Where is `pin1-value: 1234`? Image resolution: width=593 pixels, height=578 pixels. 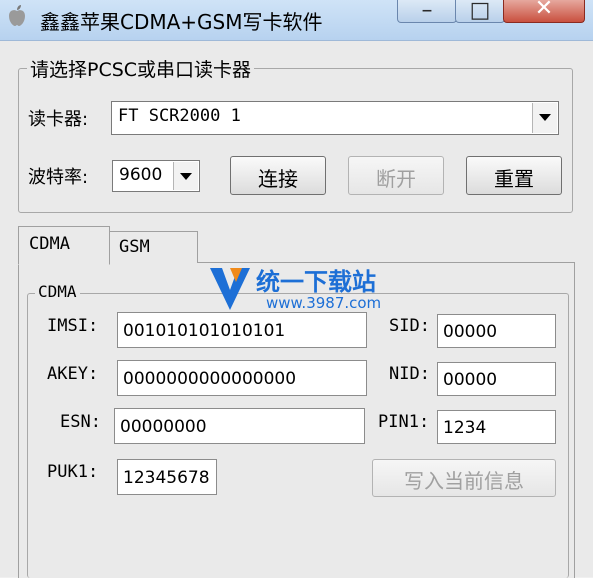 pin1-value: 1234 is located at coordinates (465, 428).